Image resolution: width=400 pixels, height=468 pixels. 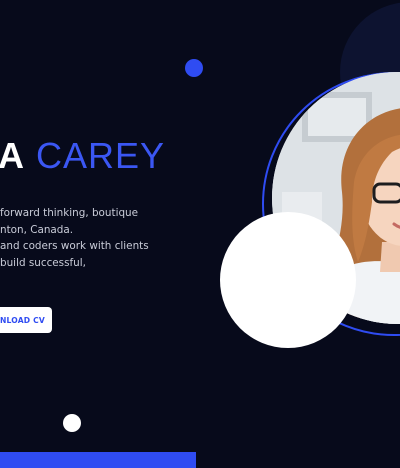 What do you see at coordinates (26, 320) in the screenshot?
I see `download-cv-button: NLOAD CV` at bounding box center [26, 320].